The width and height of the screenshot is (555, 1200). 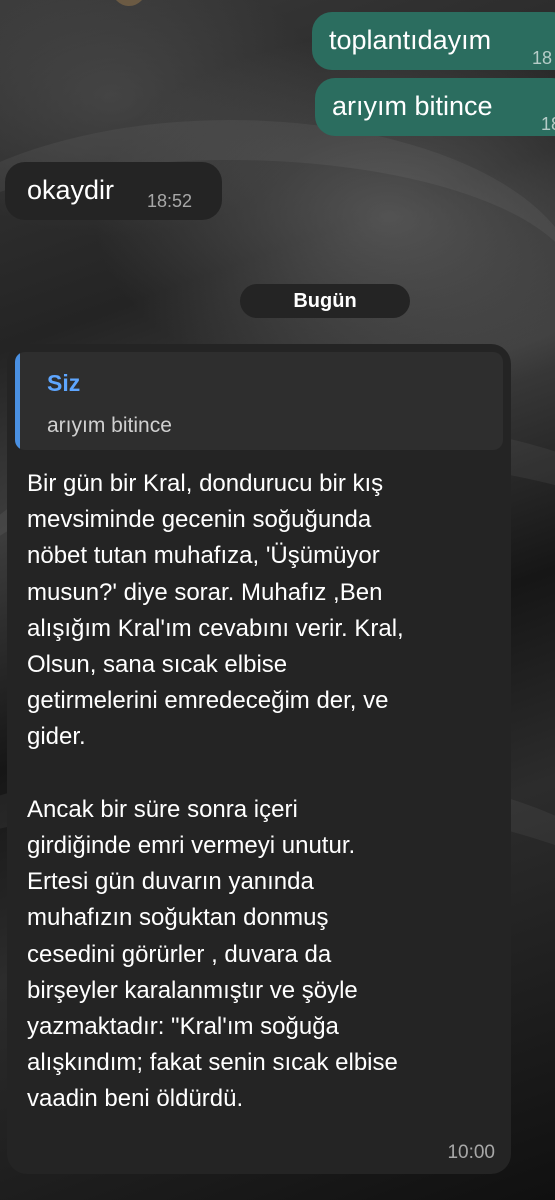 What do you see at coordinates (64, 383) in the screenshot?
I see `reply-author: Siz` at bounding box center [64, 383].